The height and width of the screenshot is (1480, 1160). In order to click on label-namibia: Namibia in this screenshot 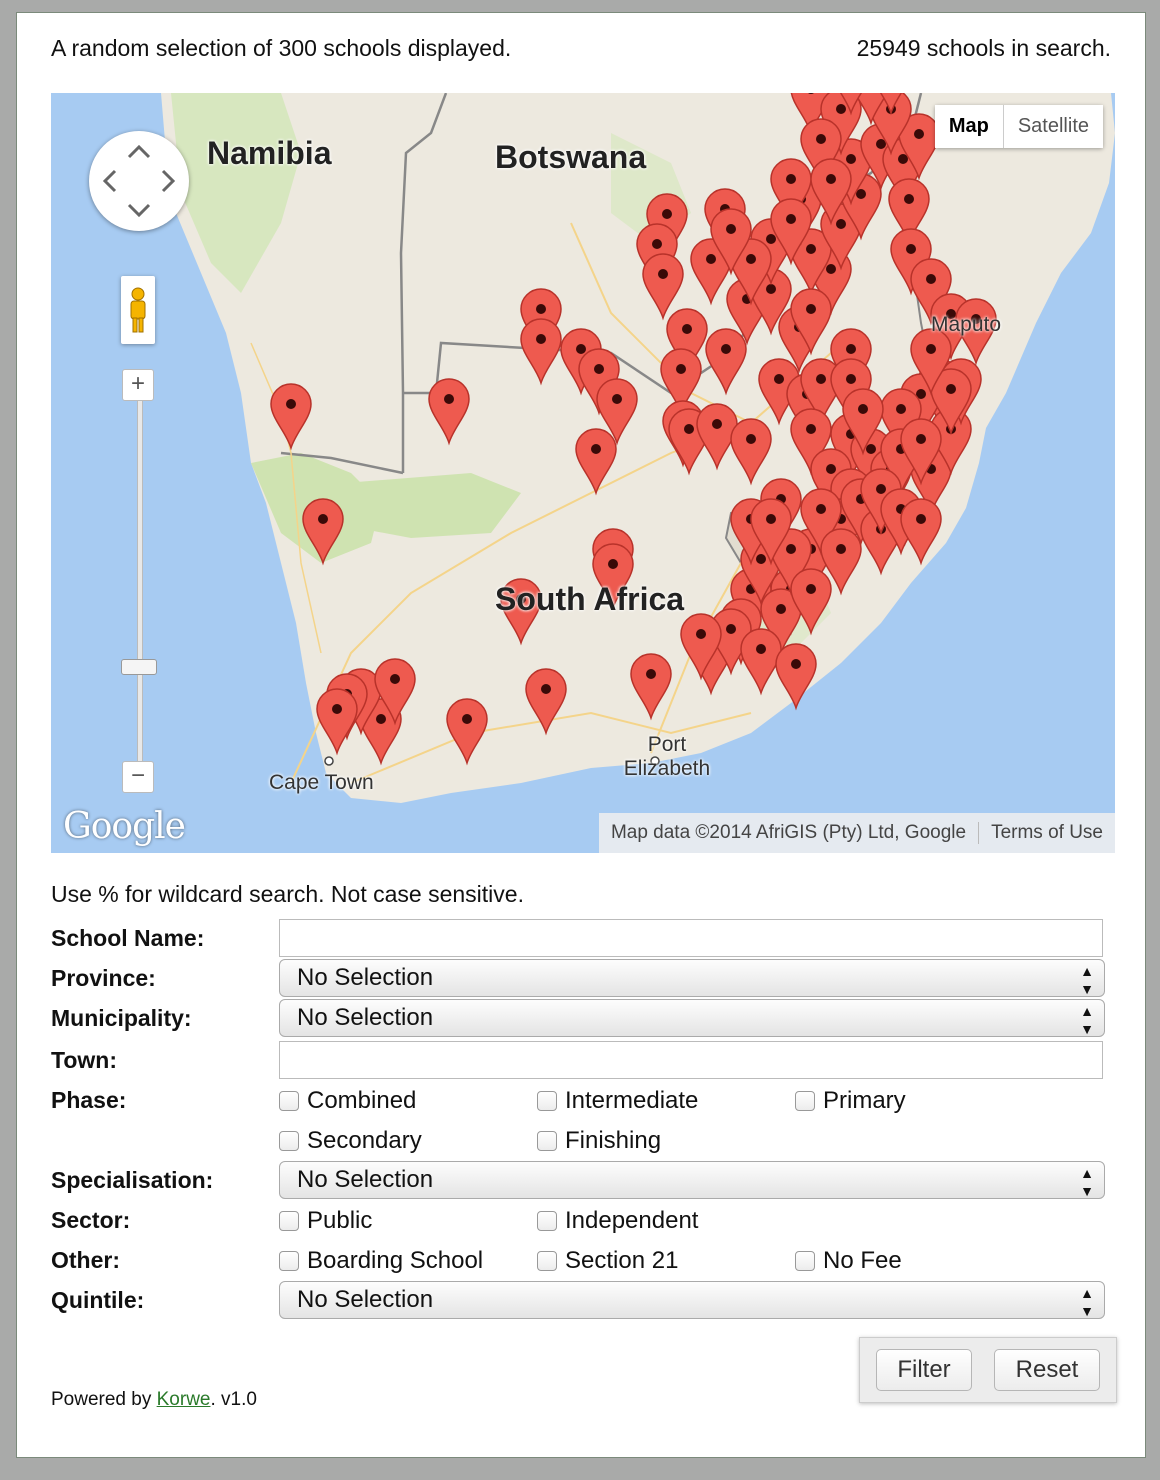, I will do `click(269, 153)`.